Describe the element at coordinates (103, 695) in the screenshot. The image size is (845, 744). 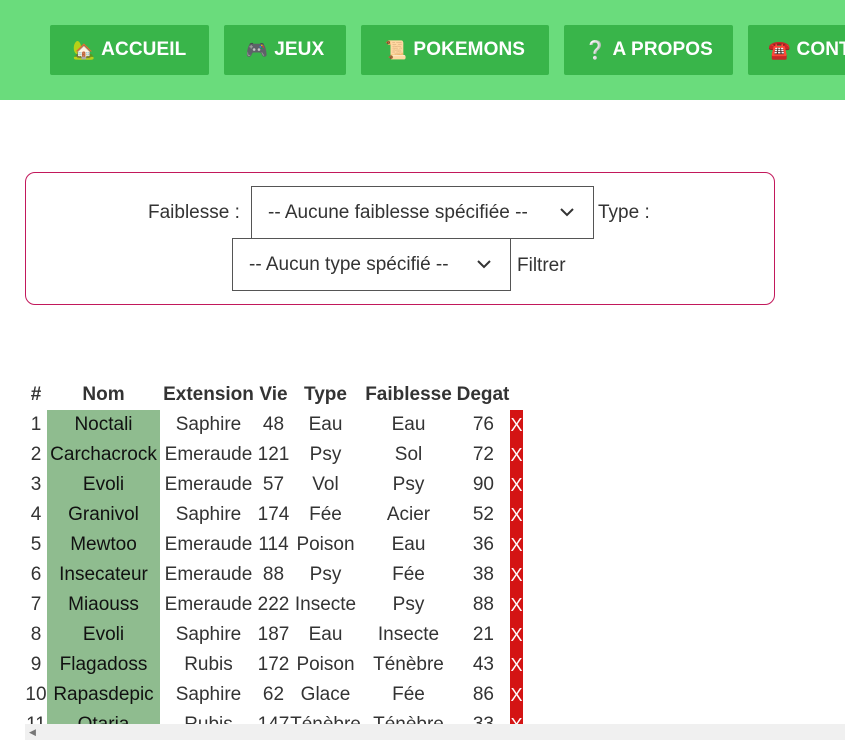
I see `cell-nom: Rapasdepic` at that location.